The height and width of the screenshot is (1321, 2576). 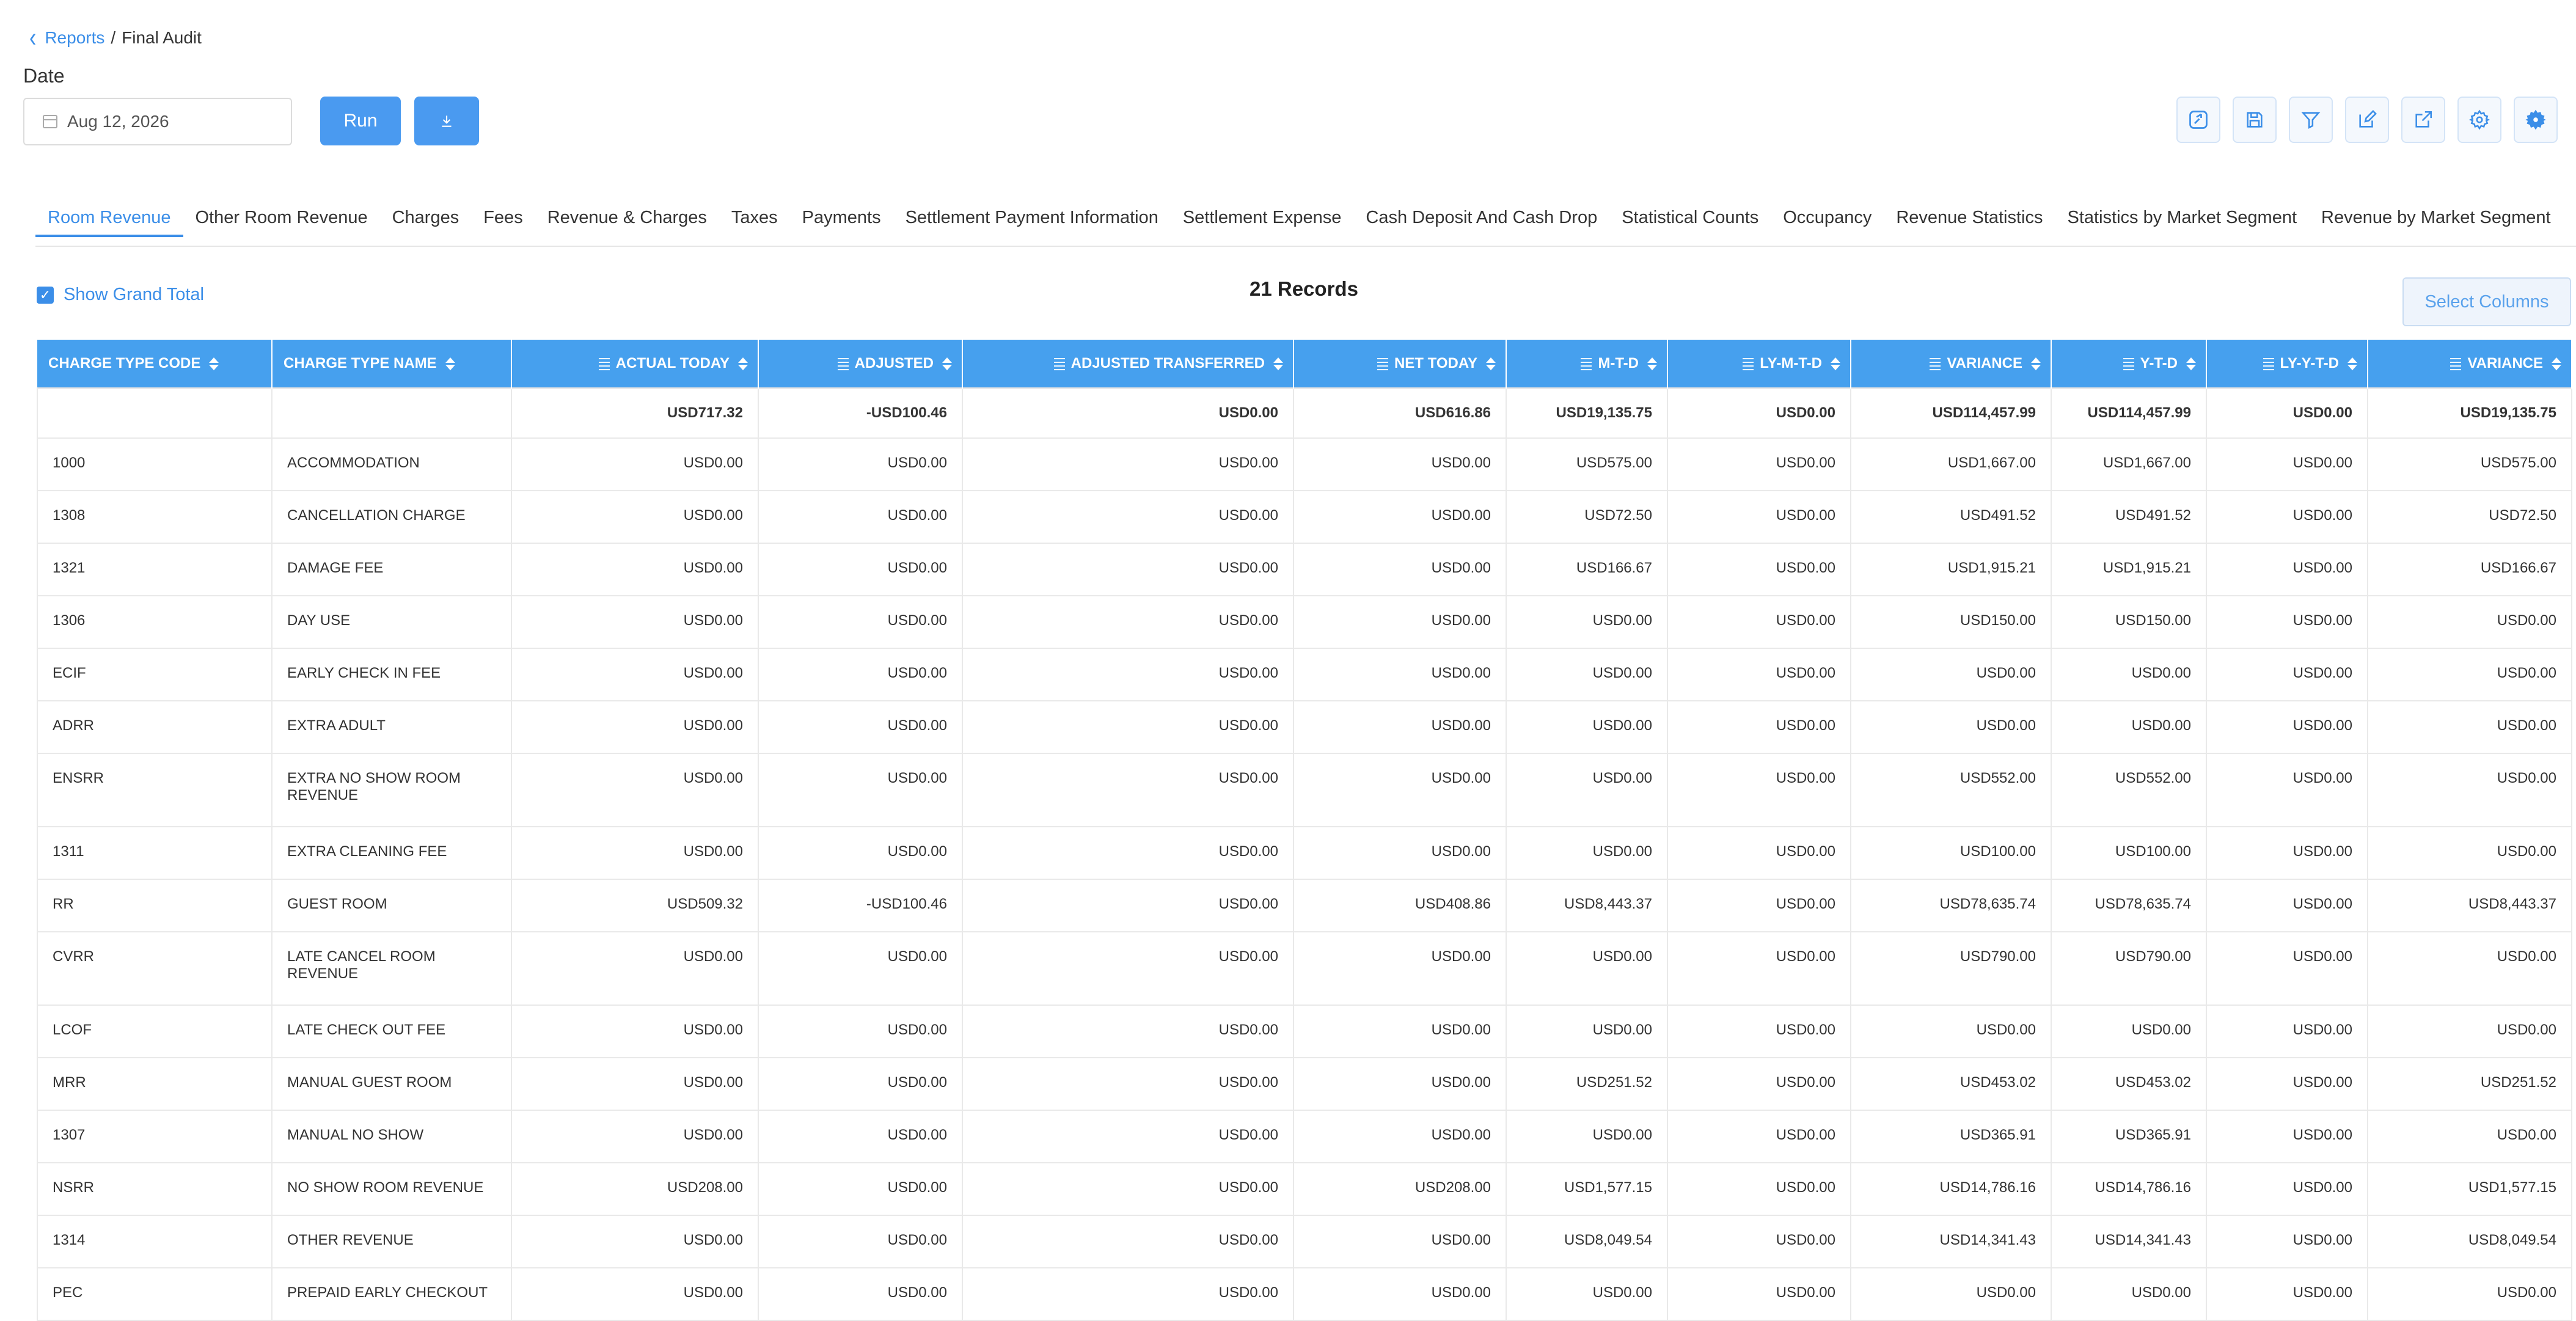 I want to click on column-header-adjusted-transferred: ADJUSTED TRANSFERRED, so click(x=1128, y=364).